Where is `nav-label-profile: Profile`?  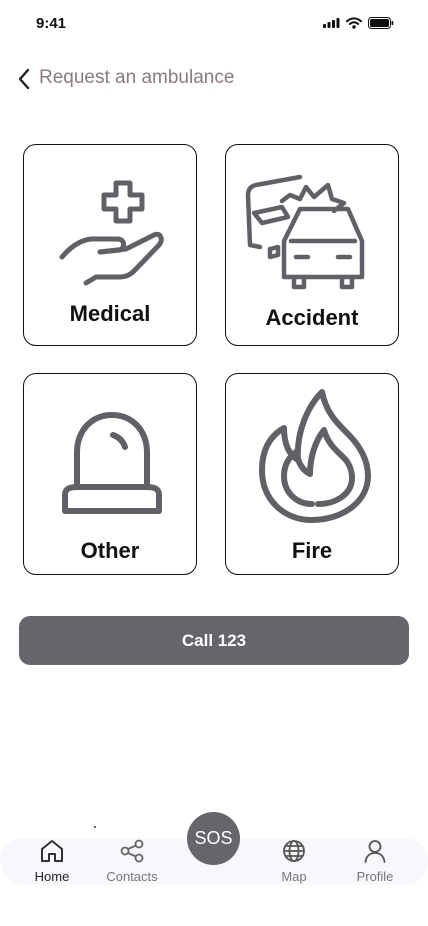 nav-label-profile: Profile is located at coordinates (375, 876).